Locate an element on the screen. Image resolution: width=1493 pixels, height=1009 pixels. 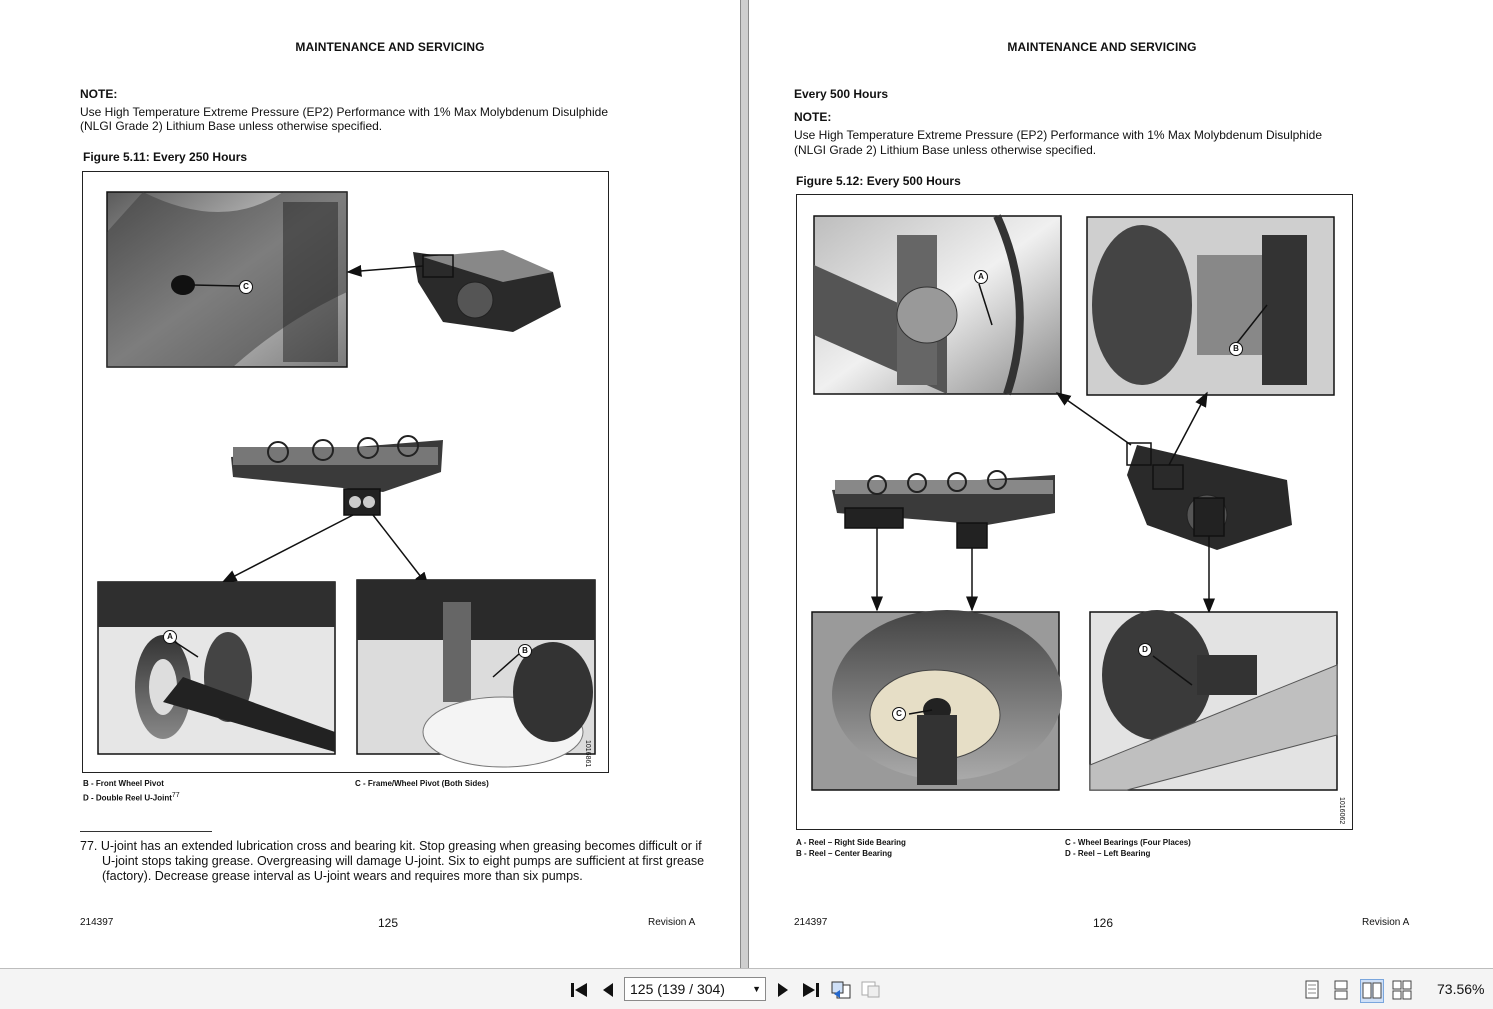
legend-c: C - Wheel Bearings (Four Places) is located at coordinates (1128, 842).